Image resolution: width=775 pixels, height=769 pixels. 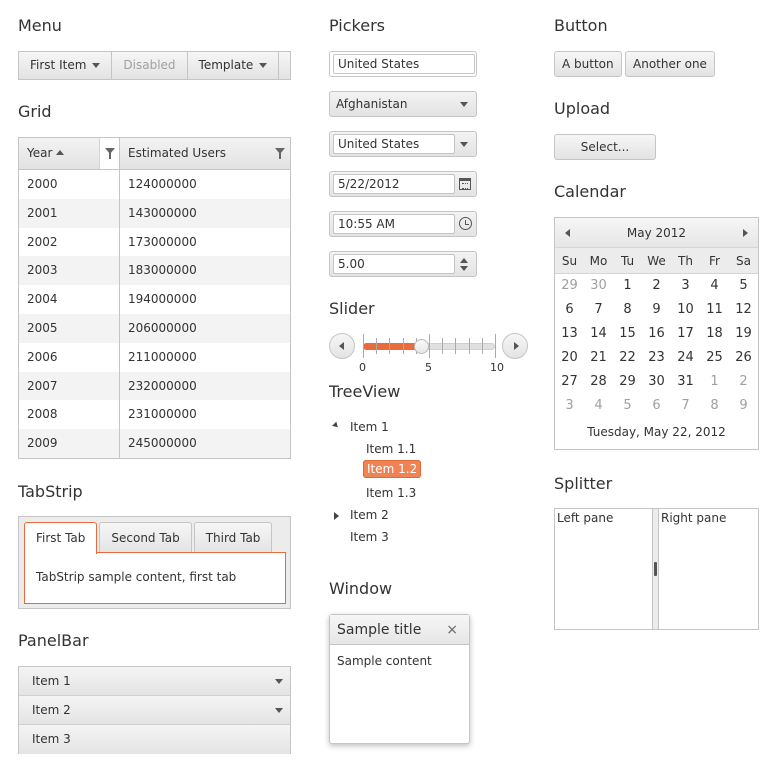 What do you see at coordinates (745, 233) in the screenshot?
I see `next-month-icon` at bounding box center [745, 233].